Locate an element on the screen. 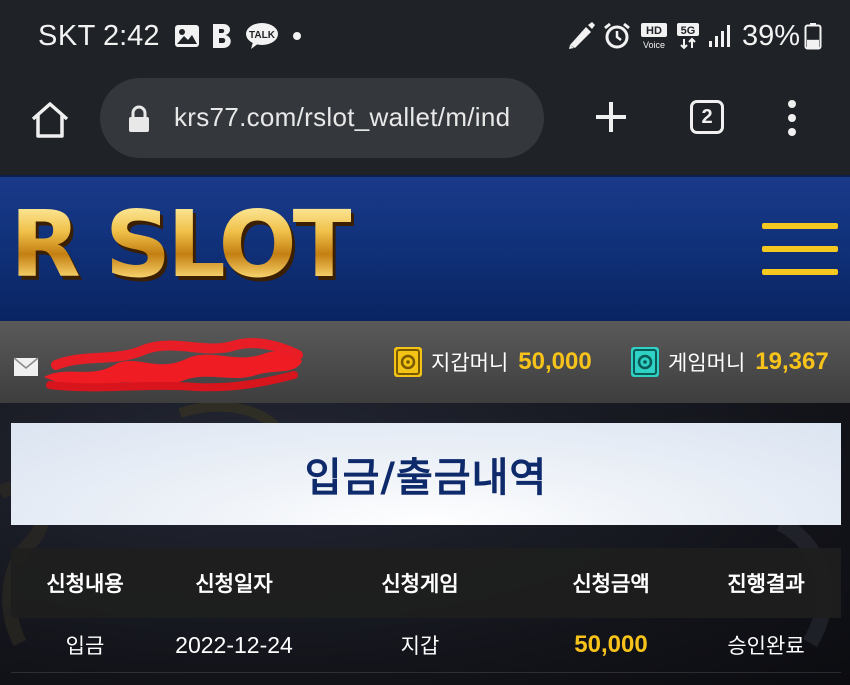  clock: 2:42 is located at coordinates (131, 36).